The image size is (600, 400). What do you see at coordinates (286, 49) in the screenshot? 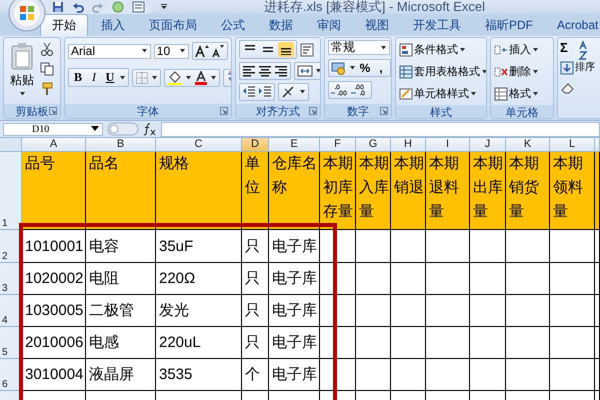
I see `vertical-align-button` at bounding box center [286, 49].